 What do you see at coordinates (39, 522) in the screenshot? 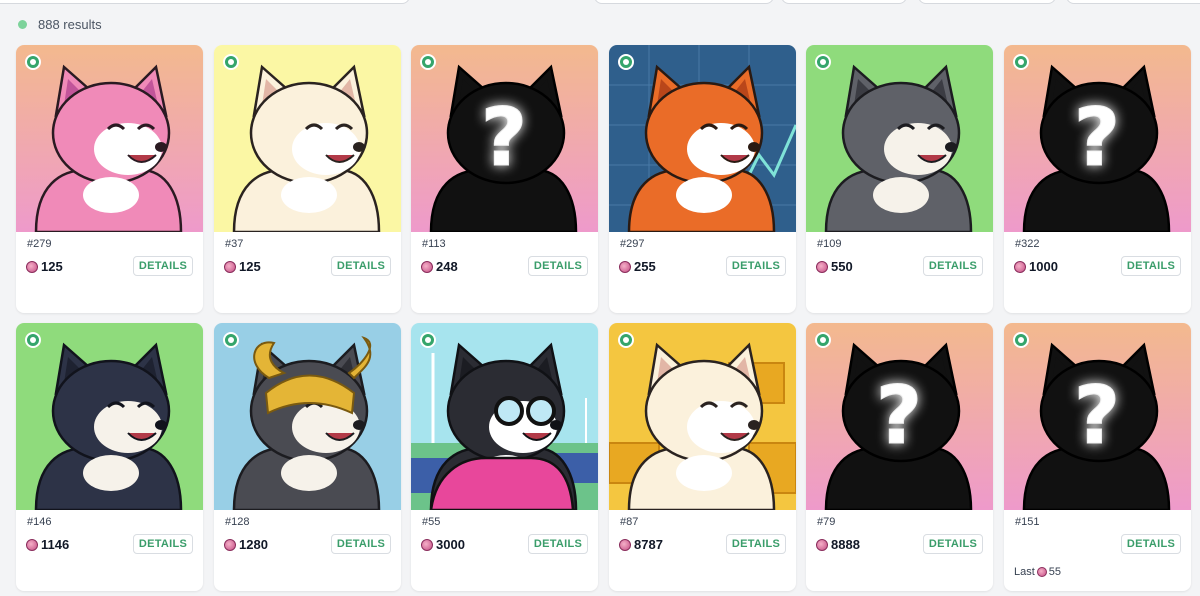
I see `token-id: #146` at bounding box center [39, 522].